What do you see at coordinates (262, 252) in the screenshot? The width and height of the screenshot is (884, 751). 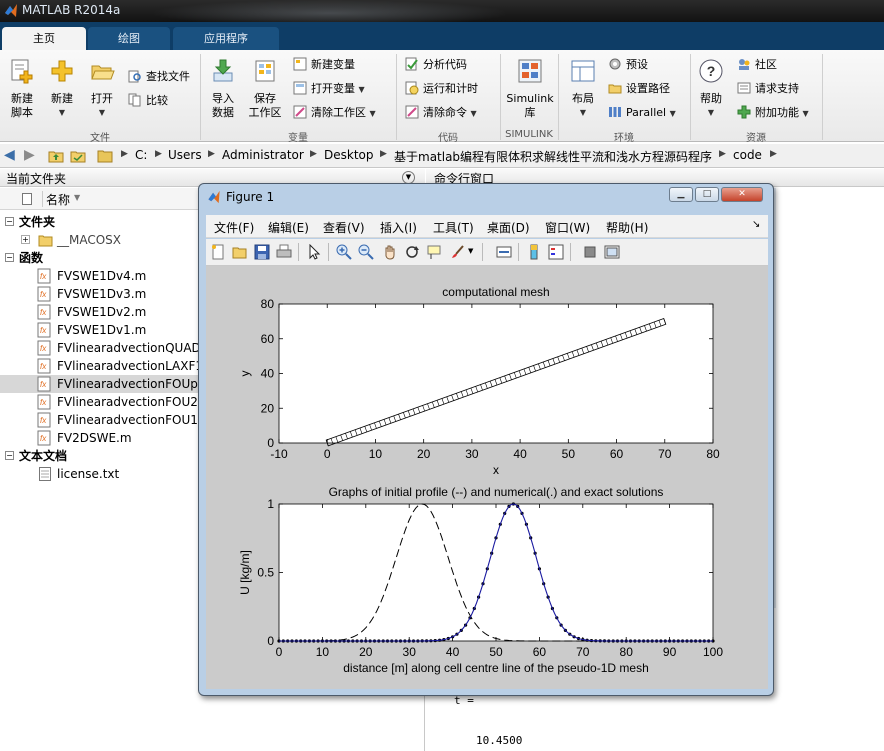 I see `save-icon` at bounding box center [262, 252].